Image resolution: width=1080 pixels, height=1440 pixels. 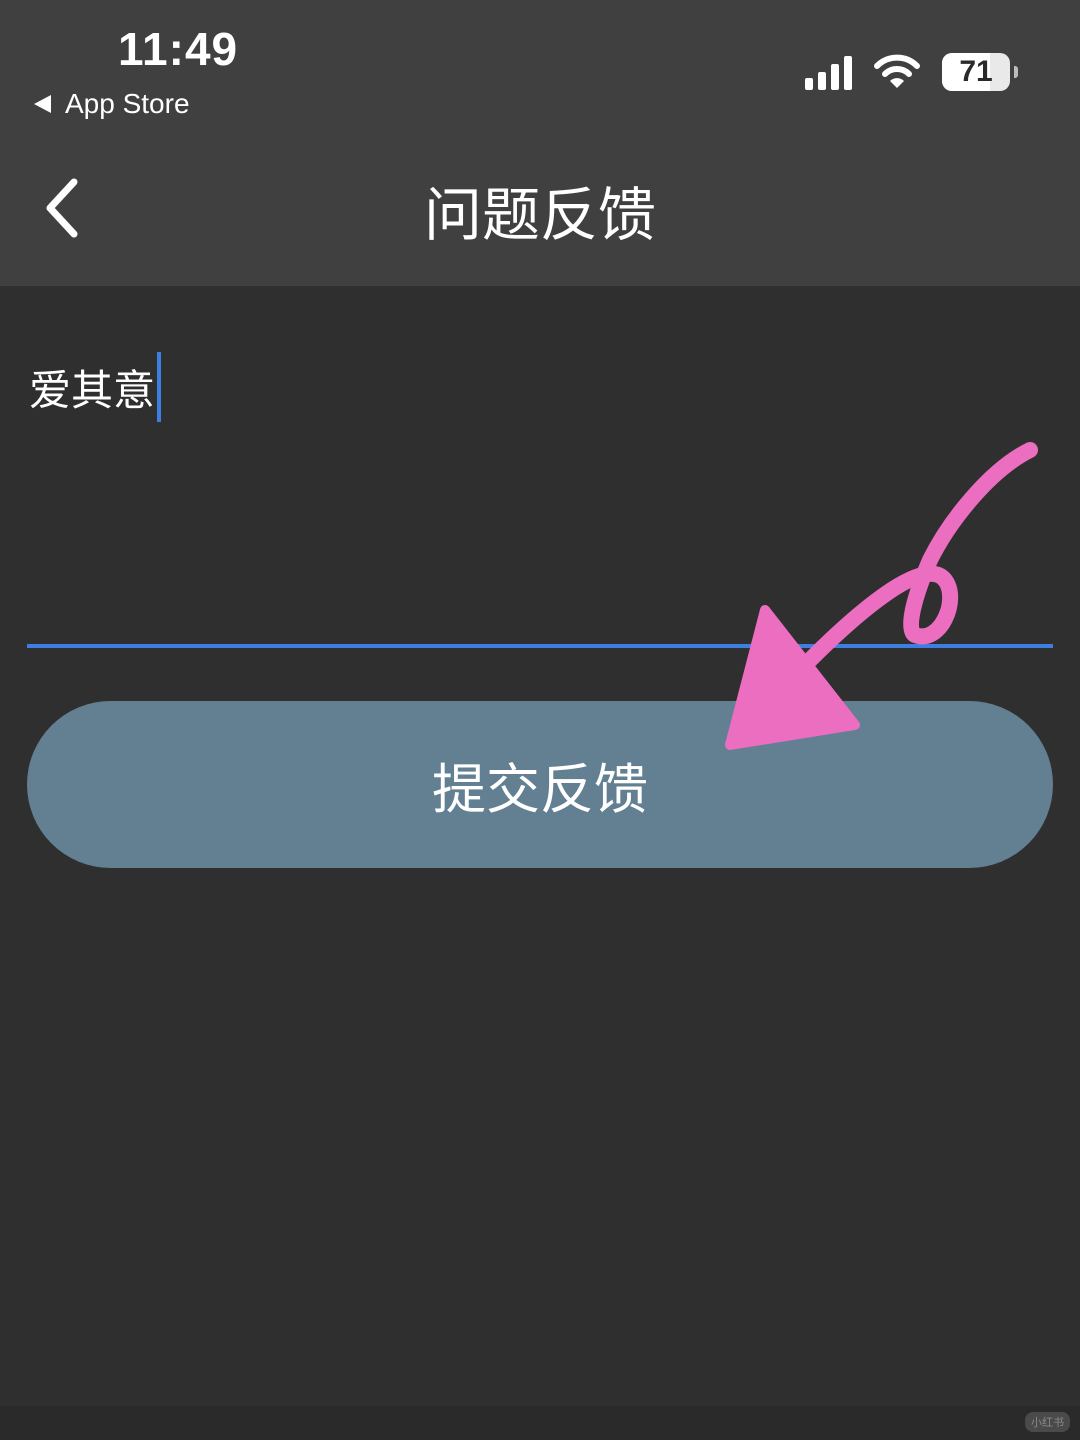 What do you see at coordinates (540, 1423) in the screenshot?
I see `bottom-strip` at bounding box center [540, 1423].